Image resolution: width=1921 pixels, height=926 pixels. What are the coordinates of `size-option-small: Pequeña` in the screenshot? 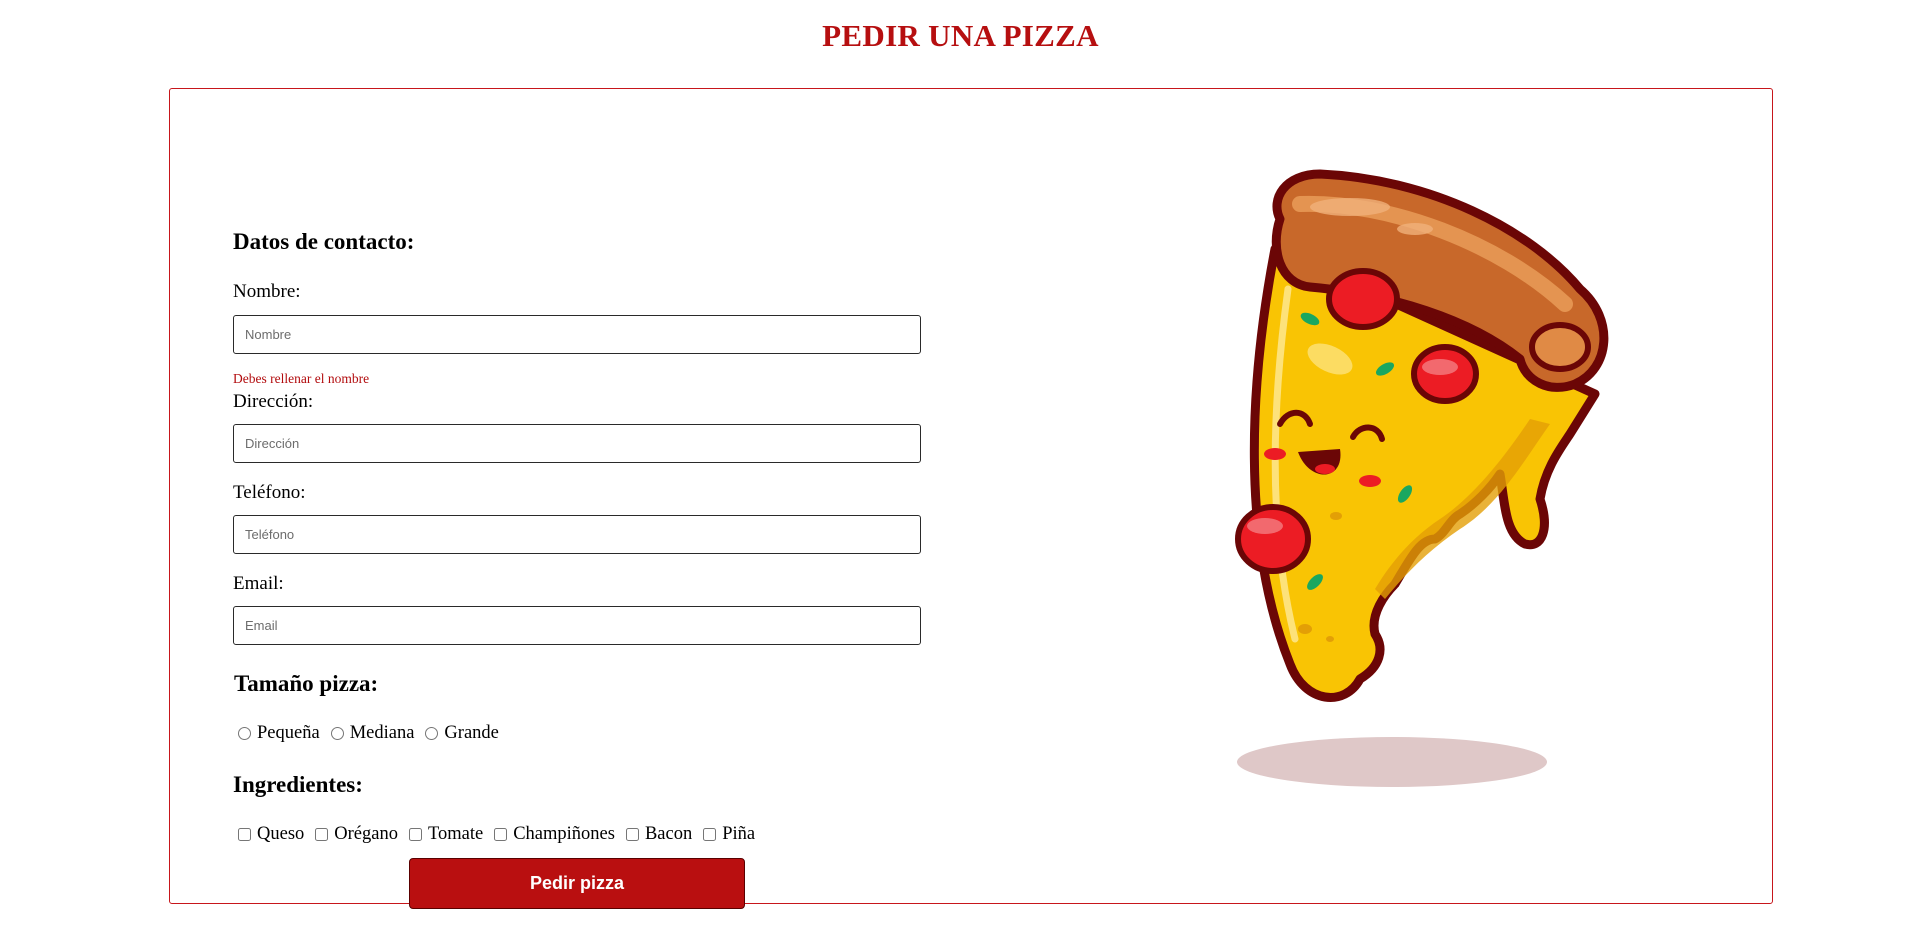 It's located at (276, 733).